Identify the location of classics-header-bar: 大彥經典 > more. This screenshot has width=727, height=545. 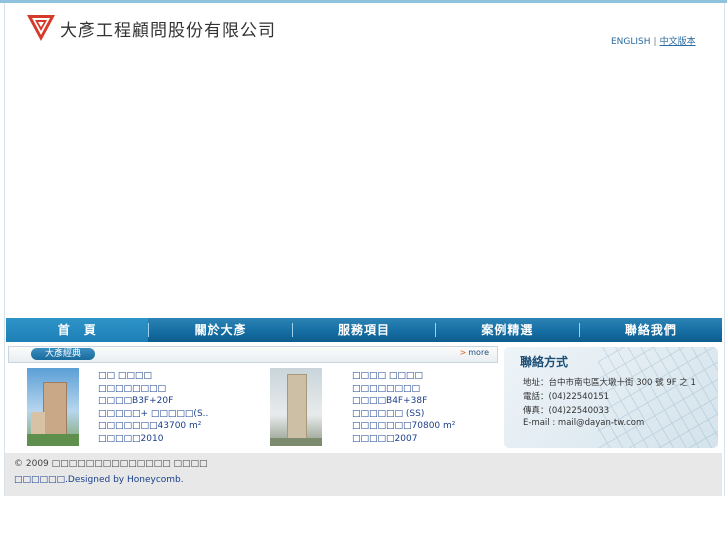
(253, 354).